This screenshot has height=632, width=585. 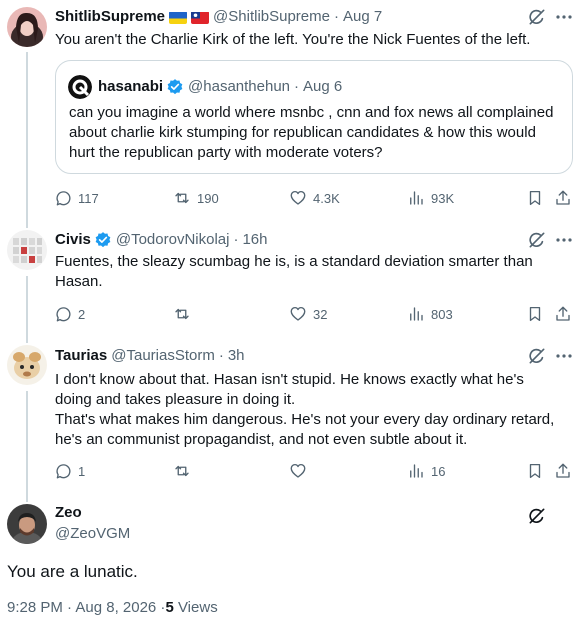 I want to click on user-handle: @ZeoVGM, so click(x=92, y=534).